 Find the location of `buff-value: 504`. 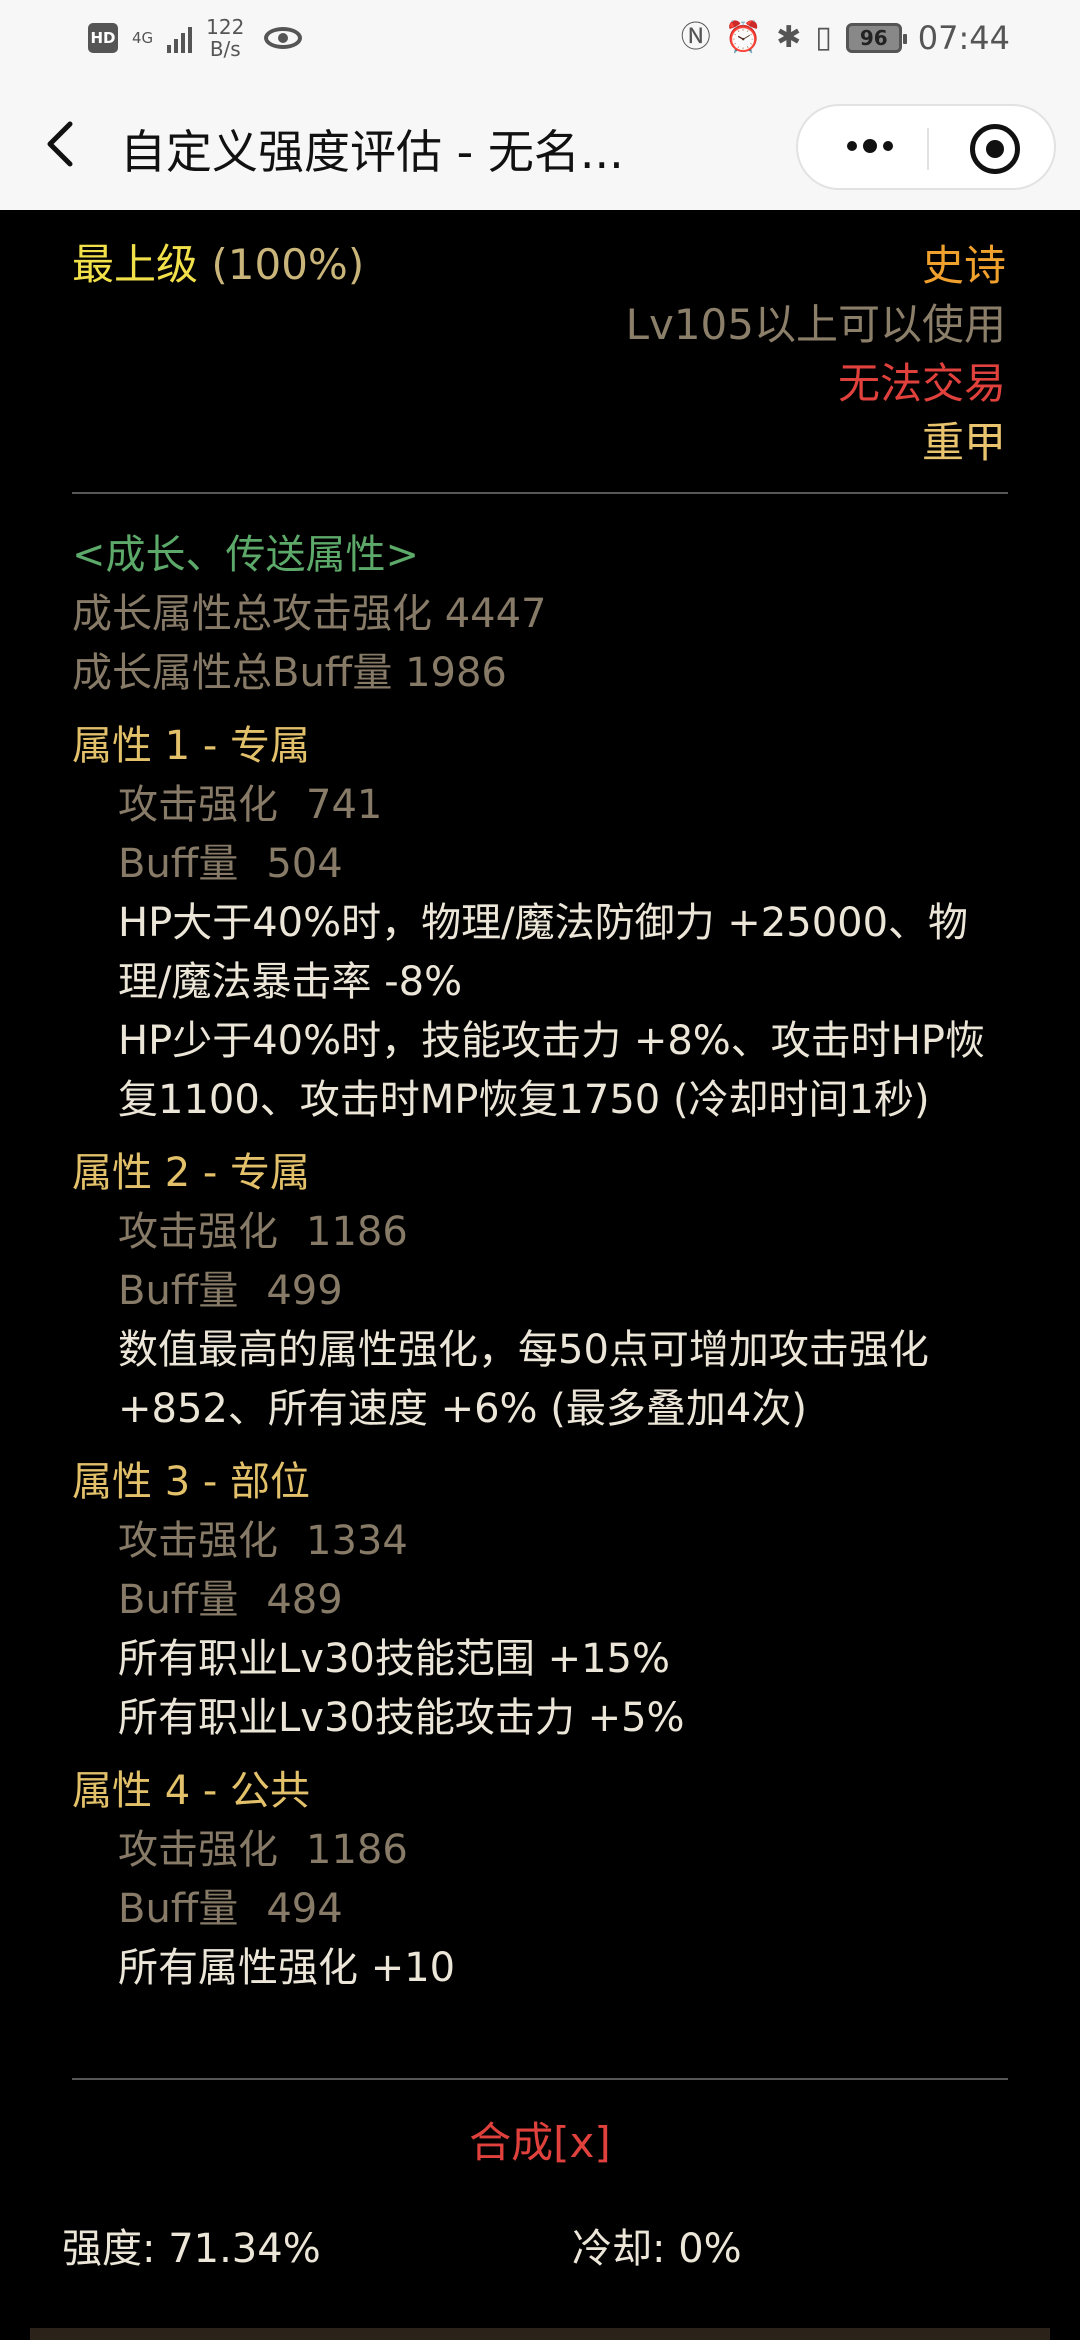

buff-value: 504 is located at coordinates (304, 864).